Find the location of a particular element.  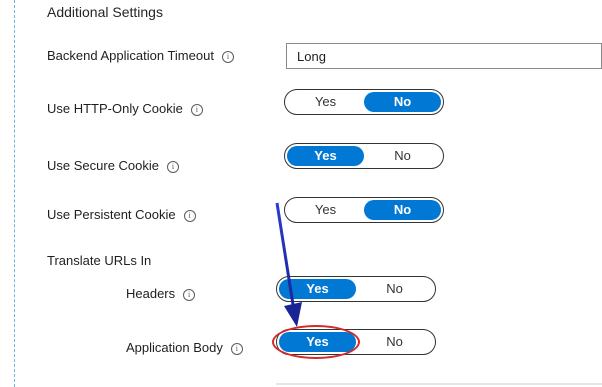

pointer-arrow-annotation is located at coordinates (288, 264).